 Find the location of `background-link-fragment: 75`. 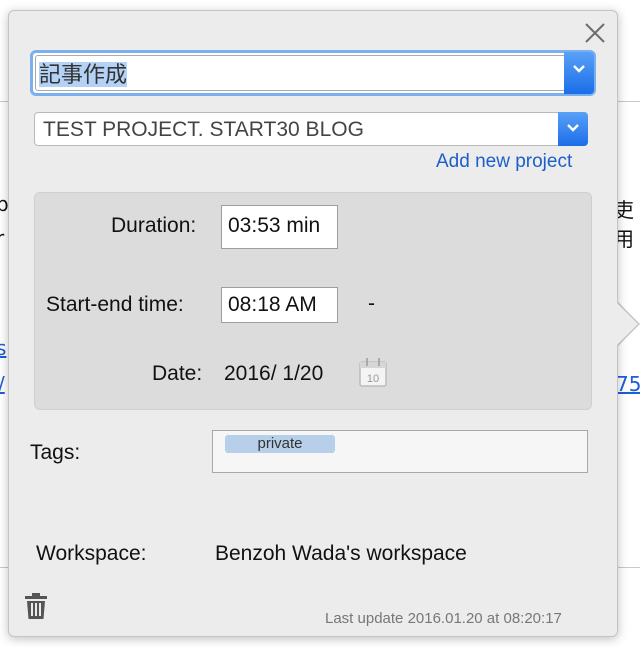

background-link-fragment: 75 is located at coordinates (628, 384).